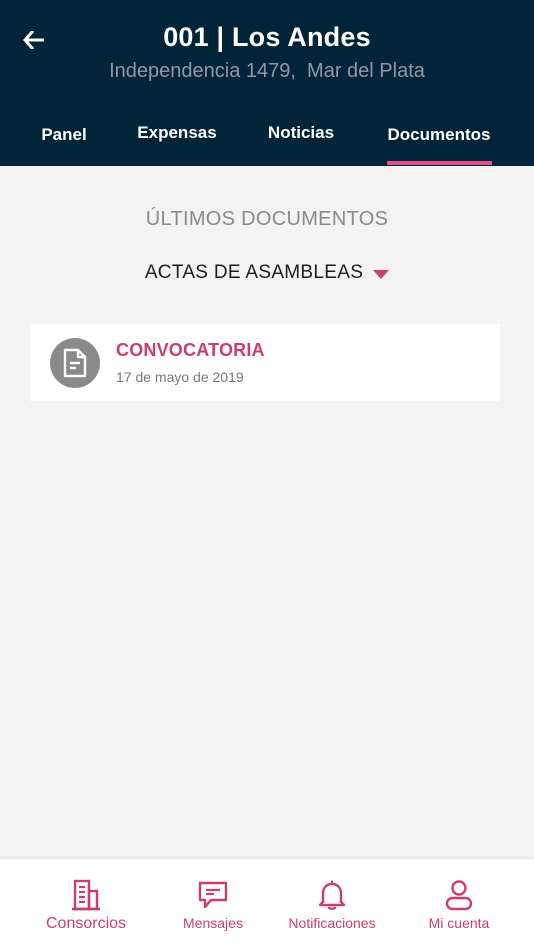  What do you see at coordinates (86, 895) in the screenshot?
I see `building-icon` at bounding box center [86, 895].